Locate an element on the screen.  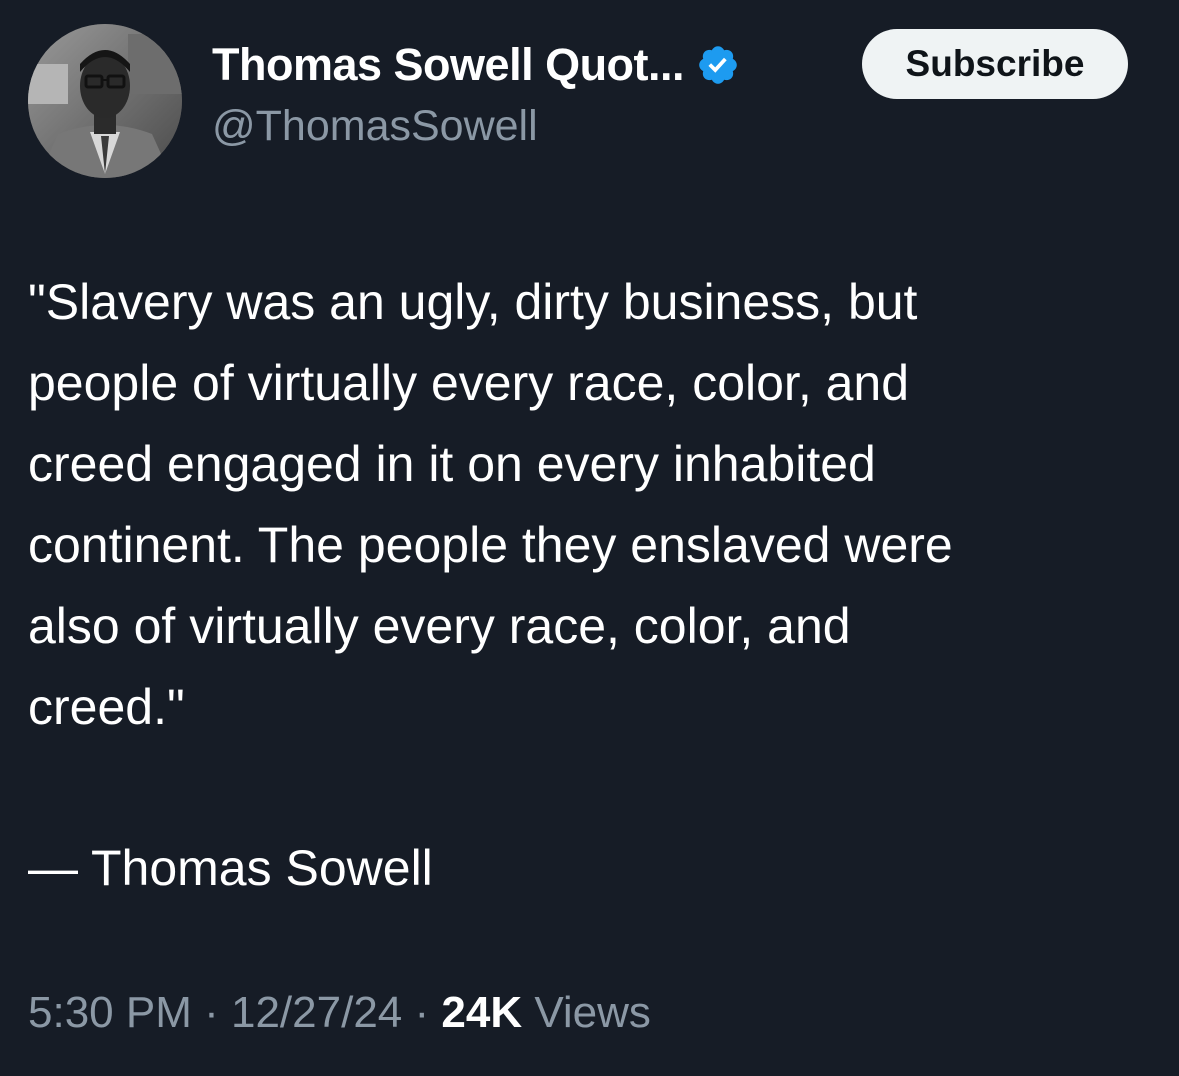
avatar is located at coordinates (105, 101).